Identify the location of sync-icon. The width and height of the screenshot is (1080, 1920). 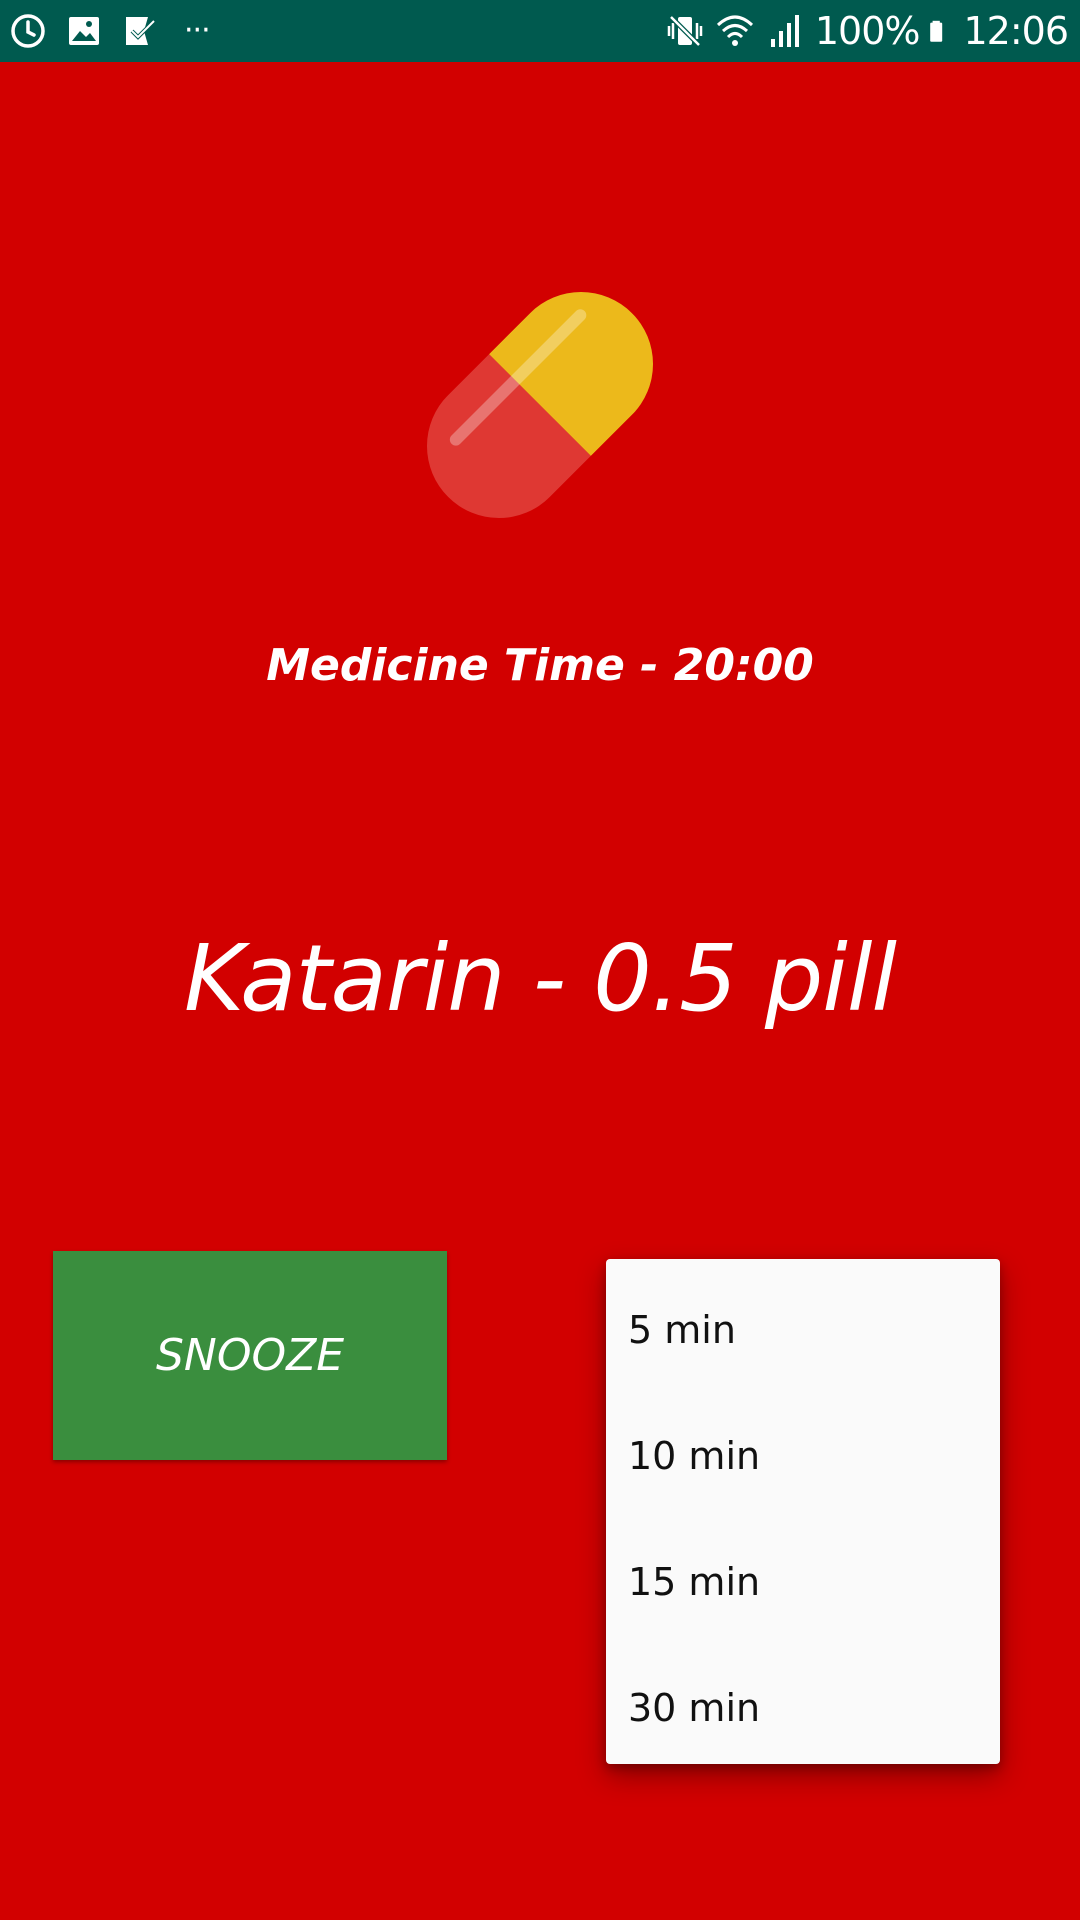
(28, 31).